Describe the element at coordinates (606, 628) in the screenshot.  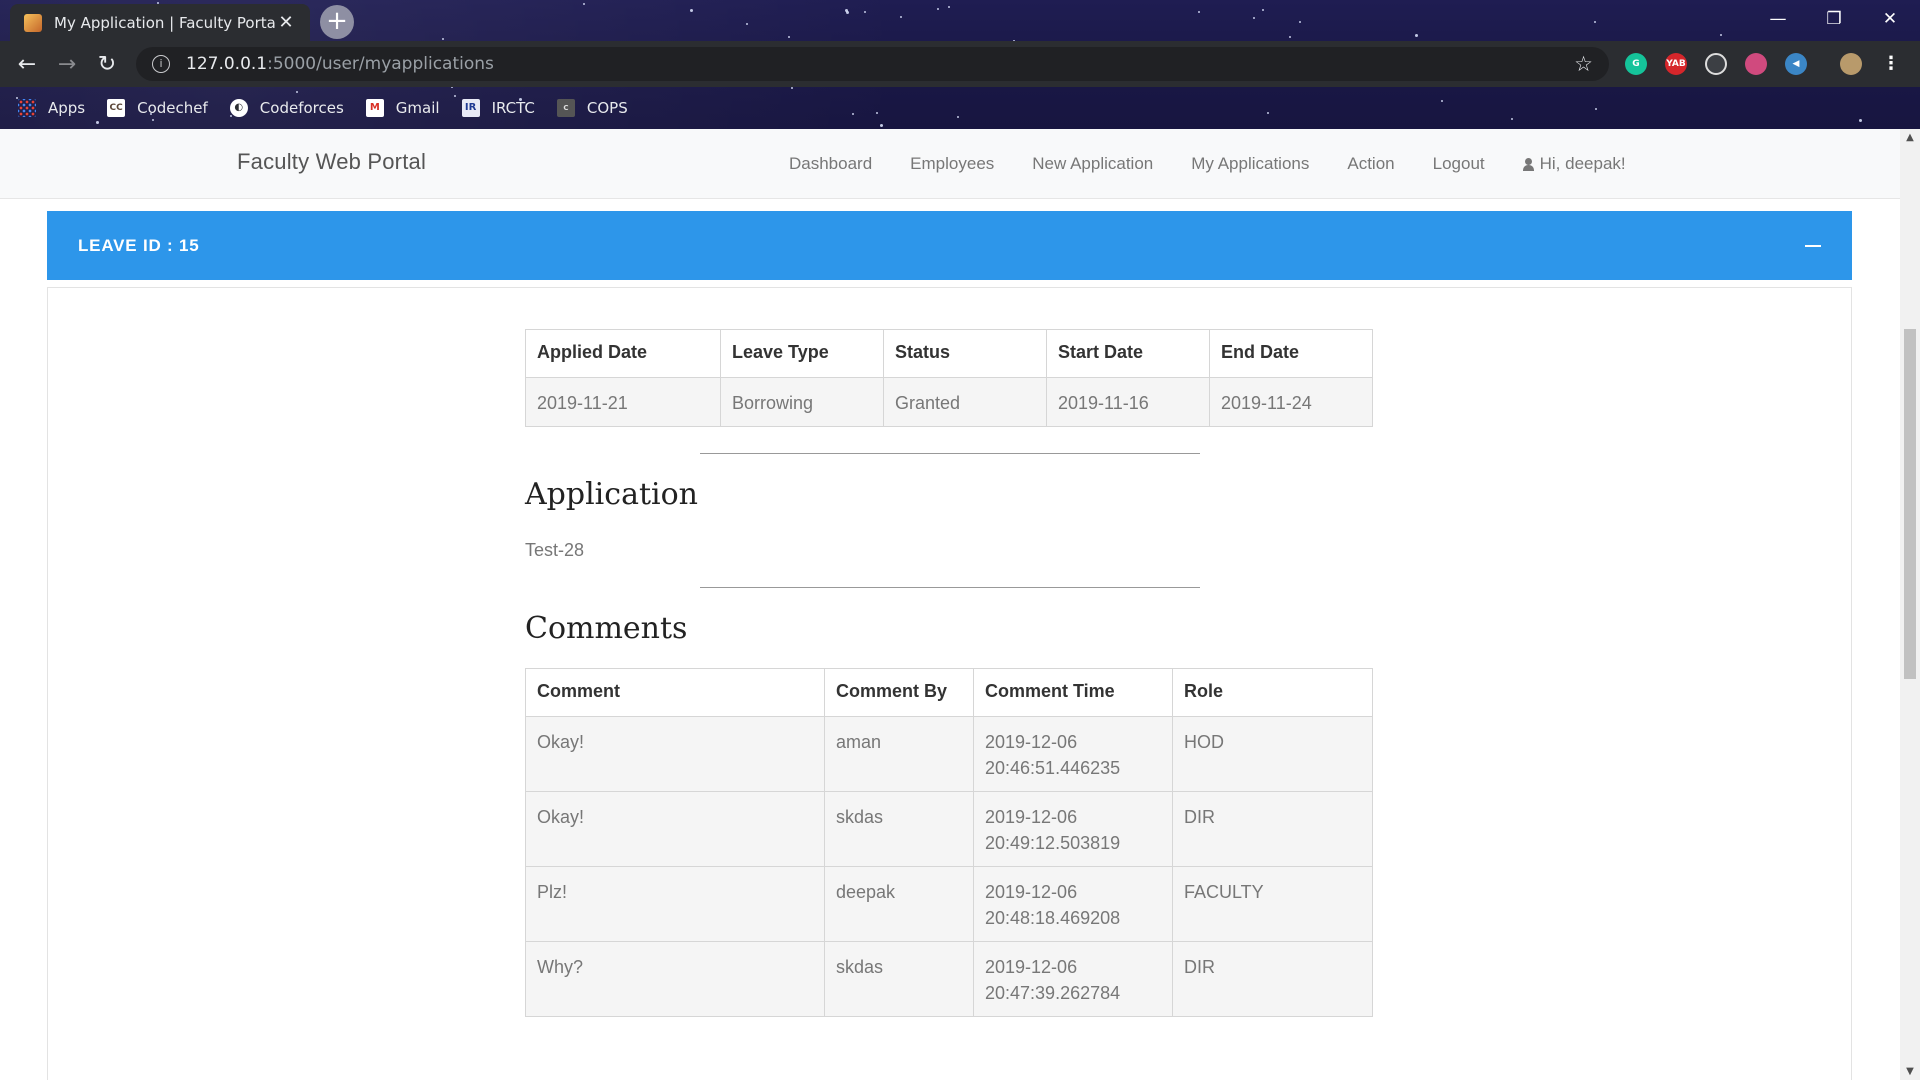
I see `comments-heading: Comments` at that location.